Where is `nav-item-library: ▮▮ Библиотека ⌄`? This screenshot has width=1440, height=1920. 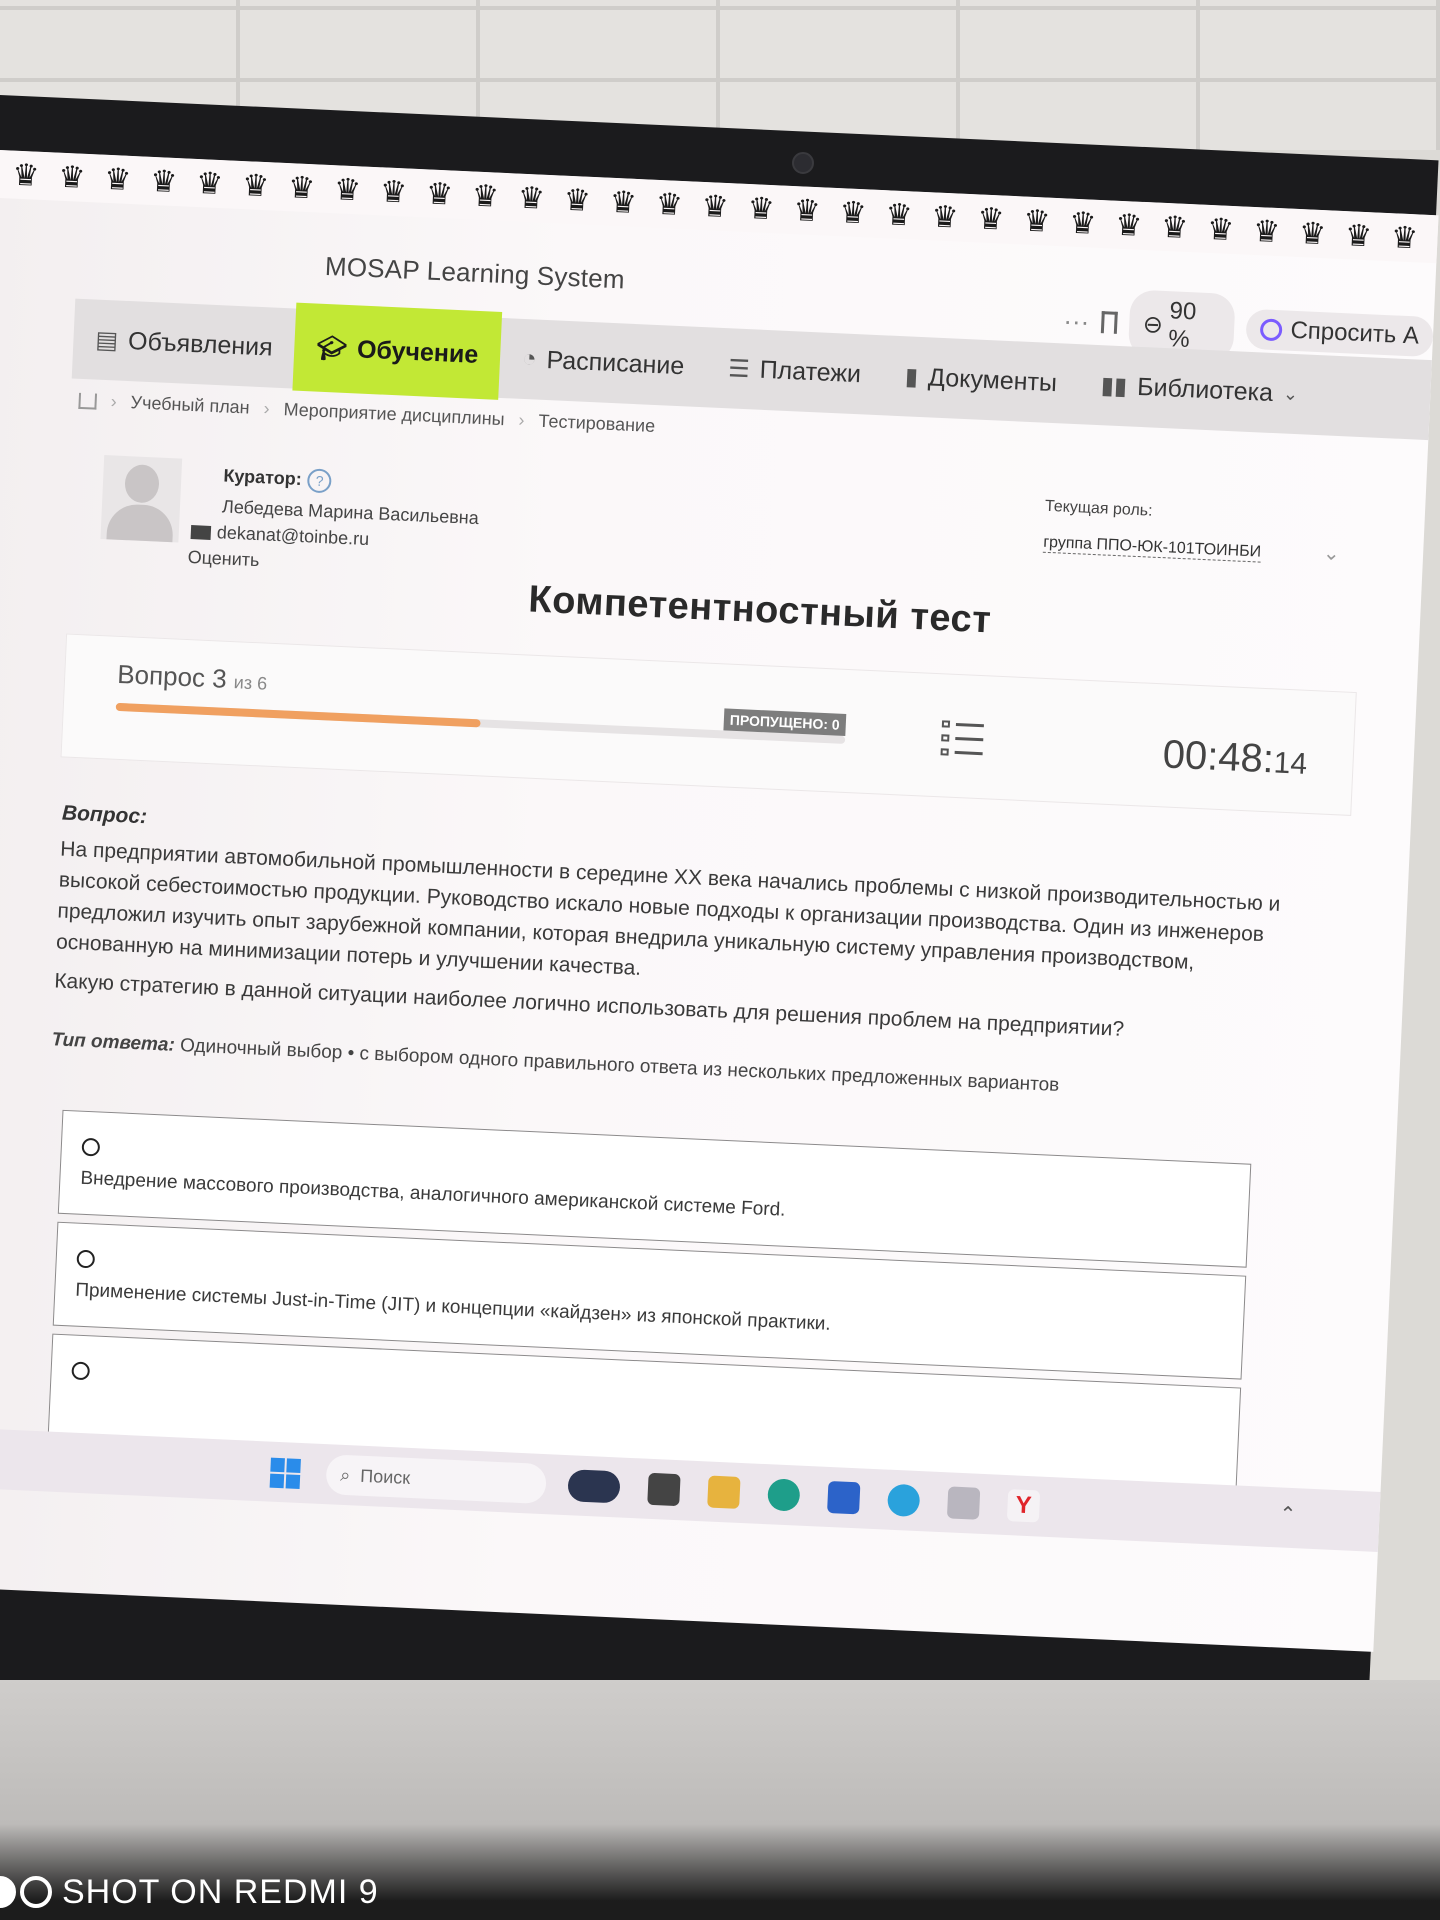 nav-item-library: ▮▮ Библиотека ⌄ is located at coordinates (1199, 389).